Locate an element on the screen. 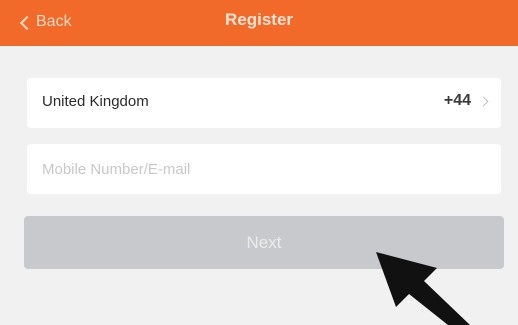 This screenshot has height=325, width=518. page-title: Register is located at coordinates (259, 19).